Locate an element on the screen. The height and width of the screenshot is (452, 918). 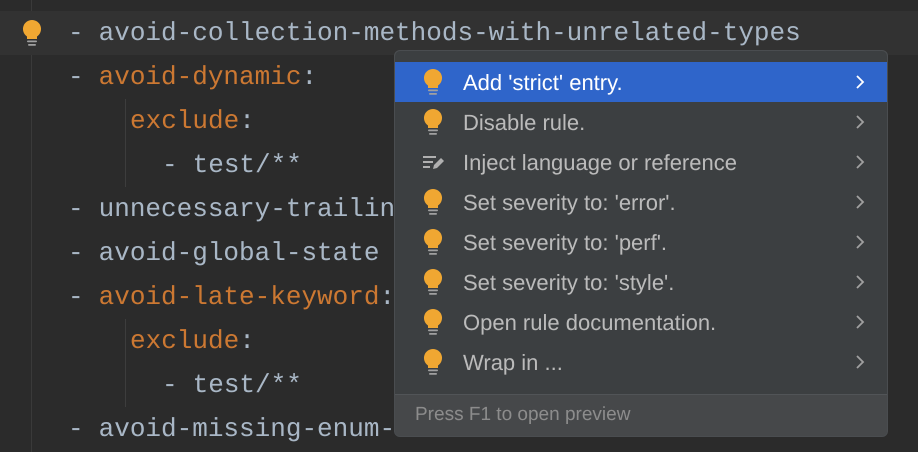
menu-item: Set severity to: 'perf'. is located at coordinates (641, 242).